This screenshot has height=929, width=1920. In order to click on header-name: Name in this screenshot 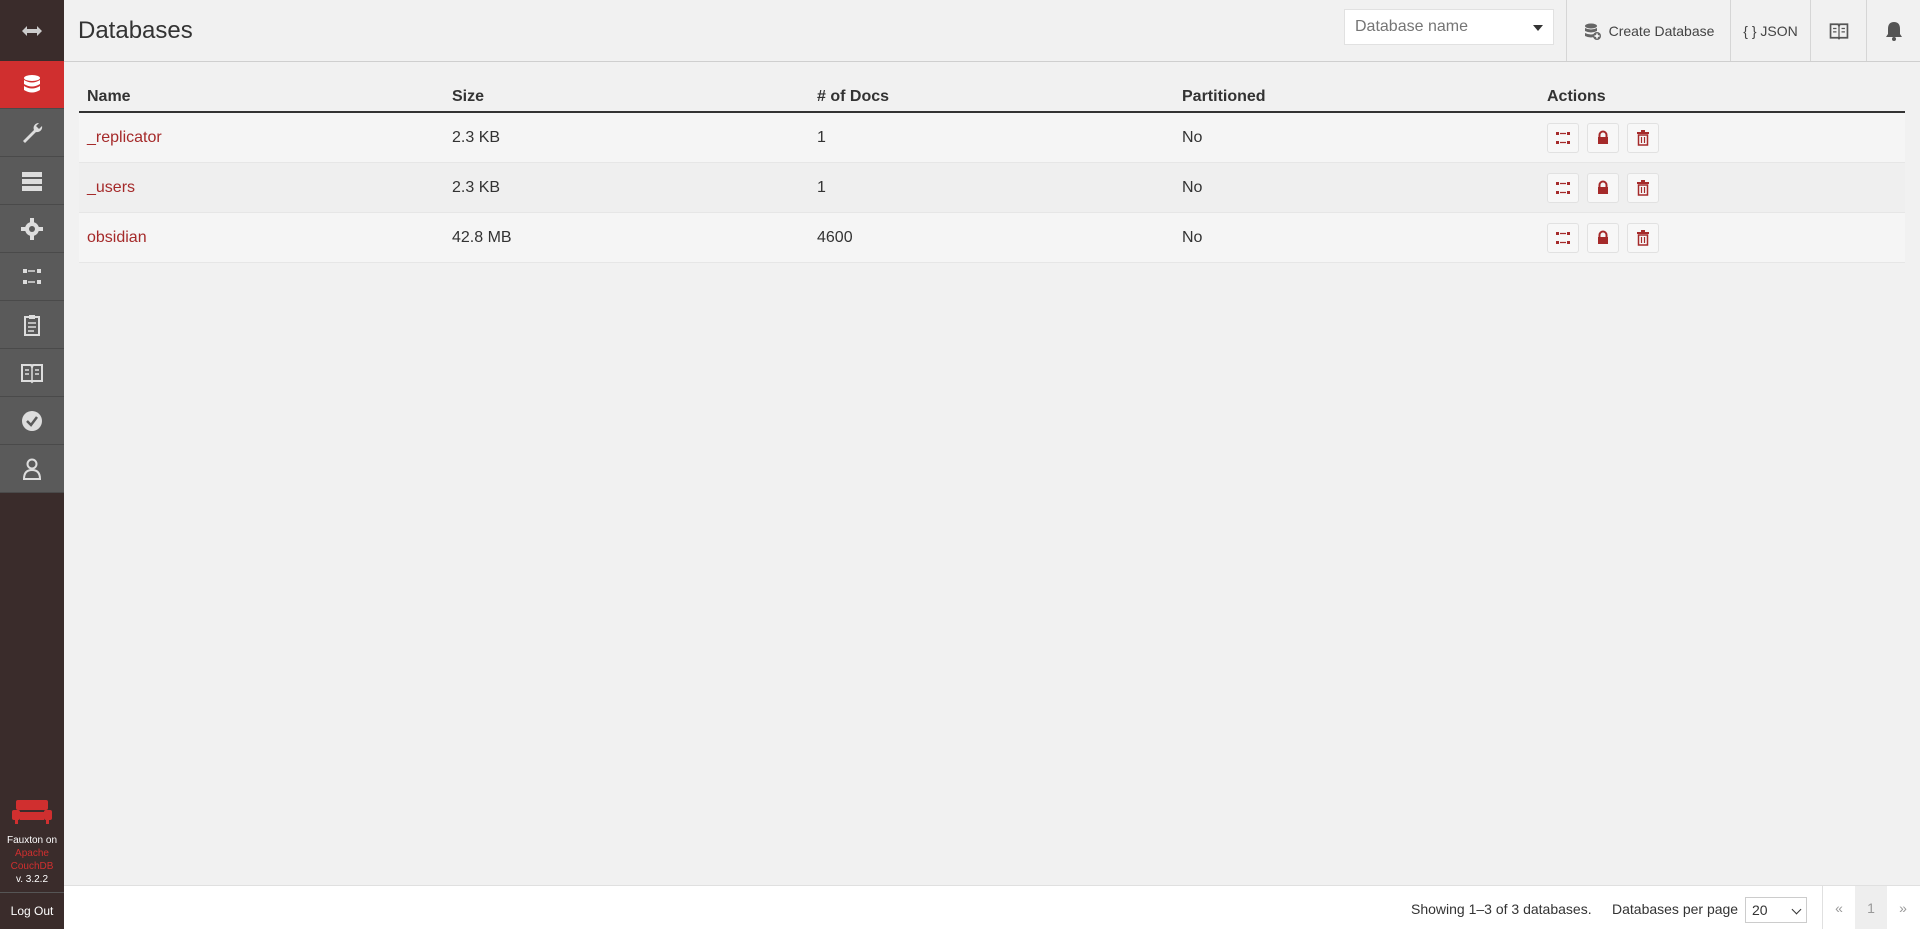, I will do `click(109, 96)`.